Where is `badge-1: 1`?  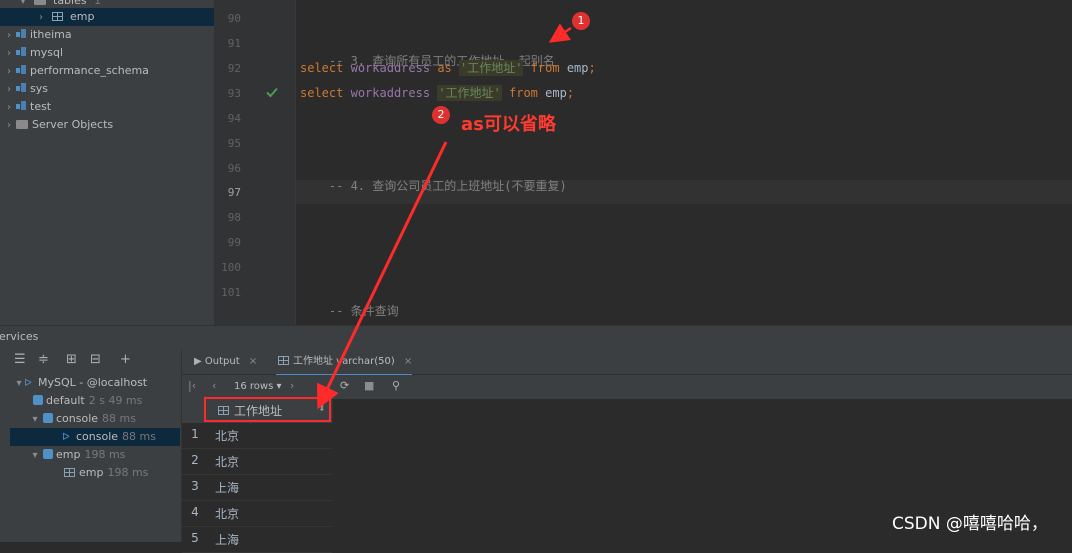
badge-1: 1 is located at coordinates (581, 21).